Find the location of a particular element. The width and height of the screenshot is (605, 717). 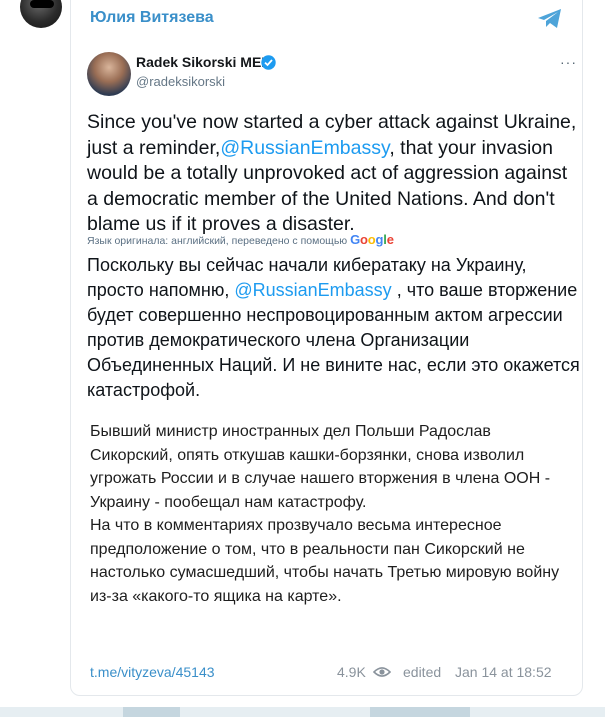

post-author: Юлия Витязева is located at coordinates (152, 18).